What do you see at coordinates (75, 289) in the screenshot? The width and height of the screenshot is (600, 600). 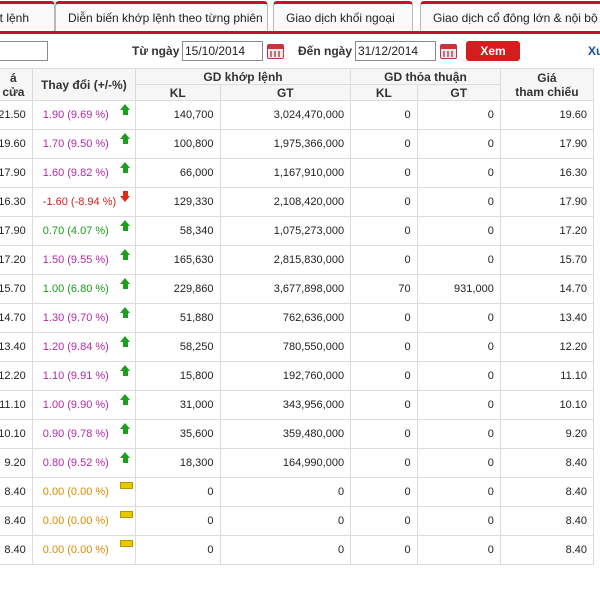 I see `change-value: 1.00 (6.80 %)` at bounding box center [75, 289].